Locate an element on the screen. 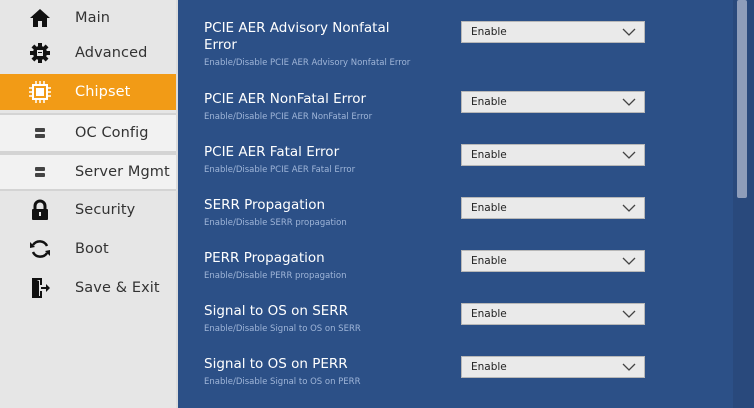 The width and height of the screenshot is (754, 408). setting-title: PCIE AER NonFatal Error is located at coordinates (285, 99).